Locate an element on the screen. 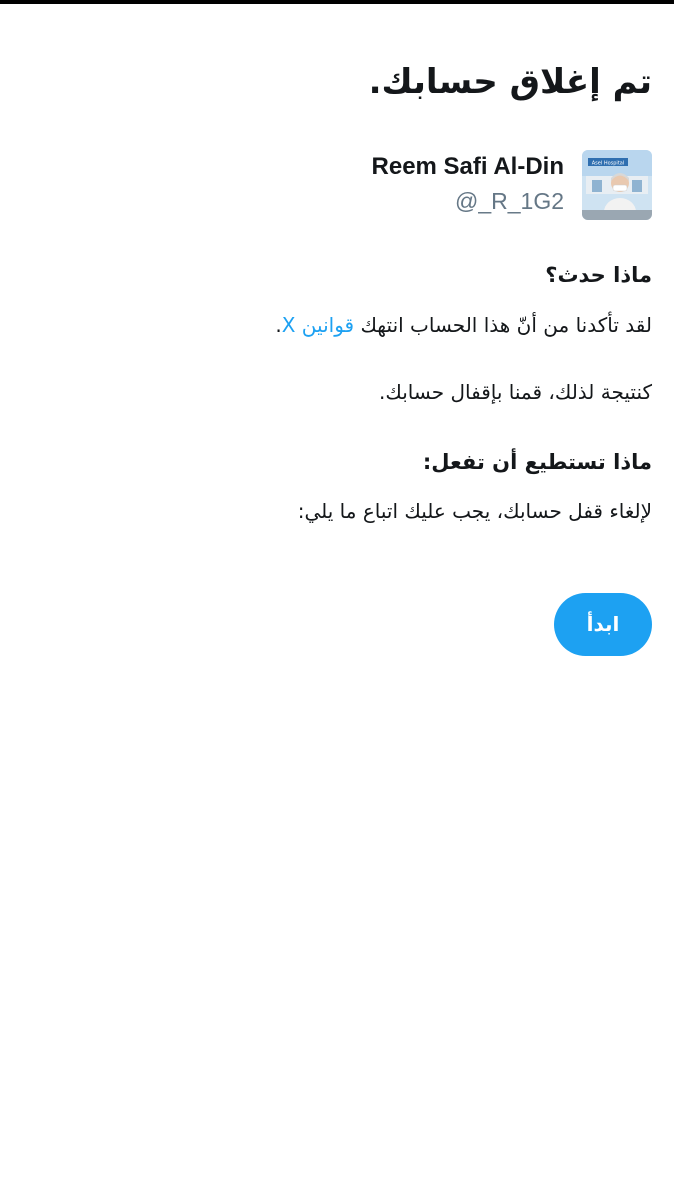 Image resolution: width=674 pixels, height=1199 pixels. user-handle: @_R_1G2 is located at coordinates (509, 201).